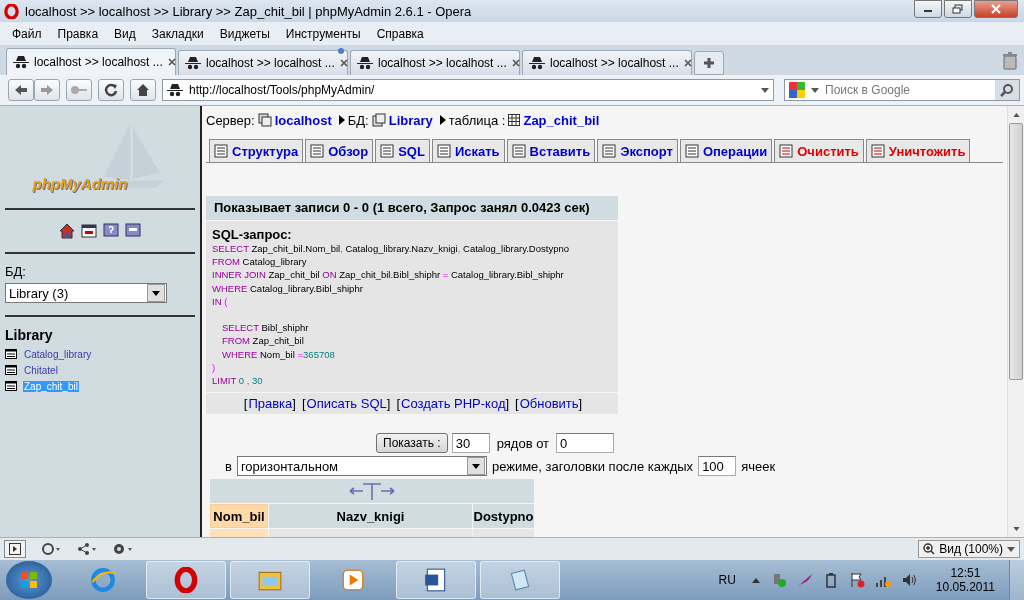 Image resolution: width=1024 pixels, height=600 pixels. Describe the element at coordinates (561, 120) in the screenshot. I see `table-link: Zap_chit_bil` at that location.